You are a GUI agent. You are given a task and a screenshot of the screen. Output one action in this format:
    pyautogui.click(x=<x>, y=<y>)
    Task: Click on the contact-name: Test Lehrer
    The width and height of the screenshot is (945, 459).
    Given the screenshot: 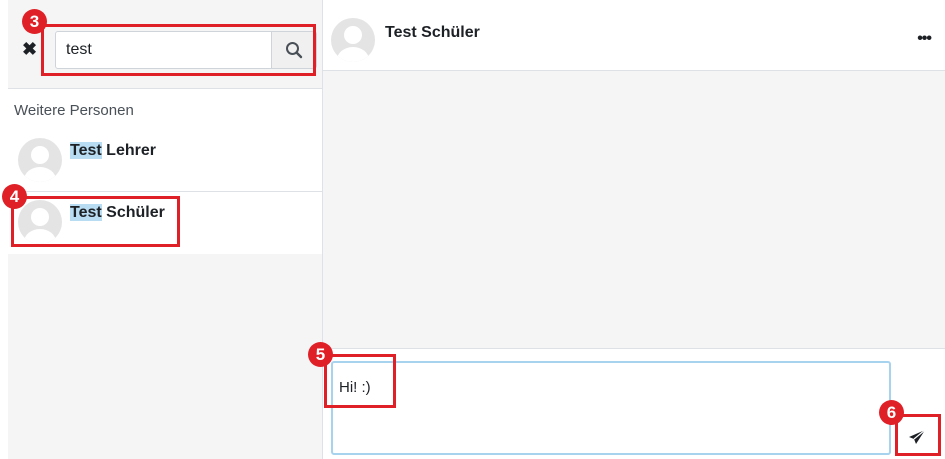 What is the action you would take?
    pyautogui.click(x=113, y=151)
    